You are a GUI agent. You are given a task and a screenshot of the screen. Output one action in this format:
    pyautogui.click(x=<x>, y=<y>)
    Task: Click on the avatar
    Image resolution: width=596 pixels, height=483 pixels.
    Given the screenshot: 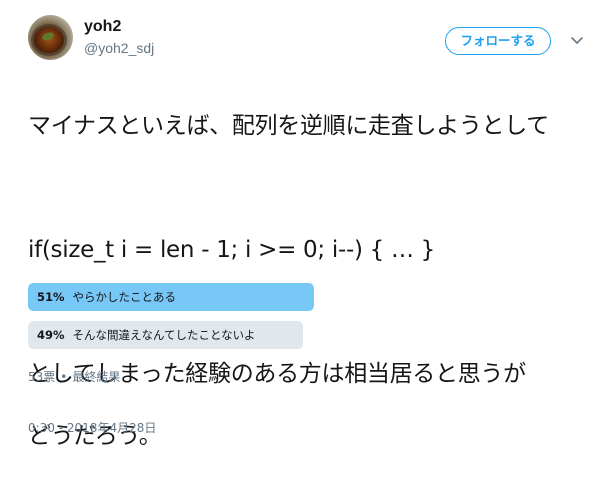 What is the action you would take?
    pyautogui.click(x=50, y=37)
    